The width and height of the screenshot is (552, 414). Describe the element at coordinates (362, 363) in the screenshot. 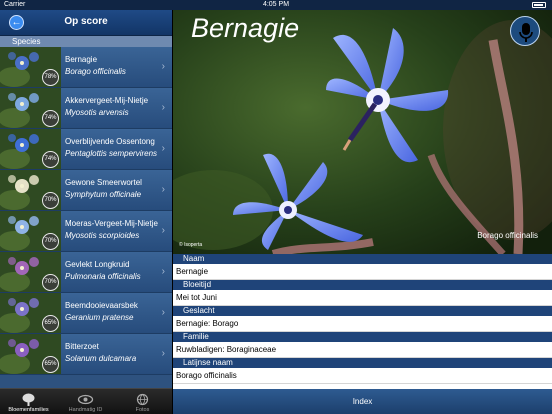

I see `field-label: Latijnse naam` at that location.